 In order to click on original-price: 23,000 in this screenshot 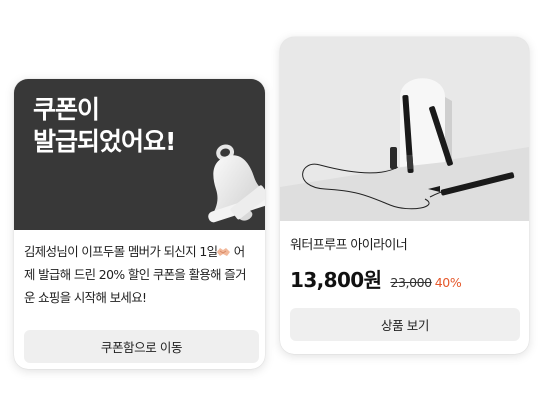, I will do `click(411, 282)`.